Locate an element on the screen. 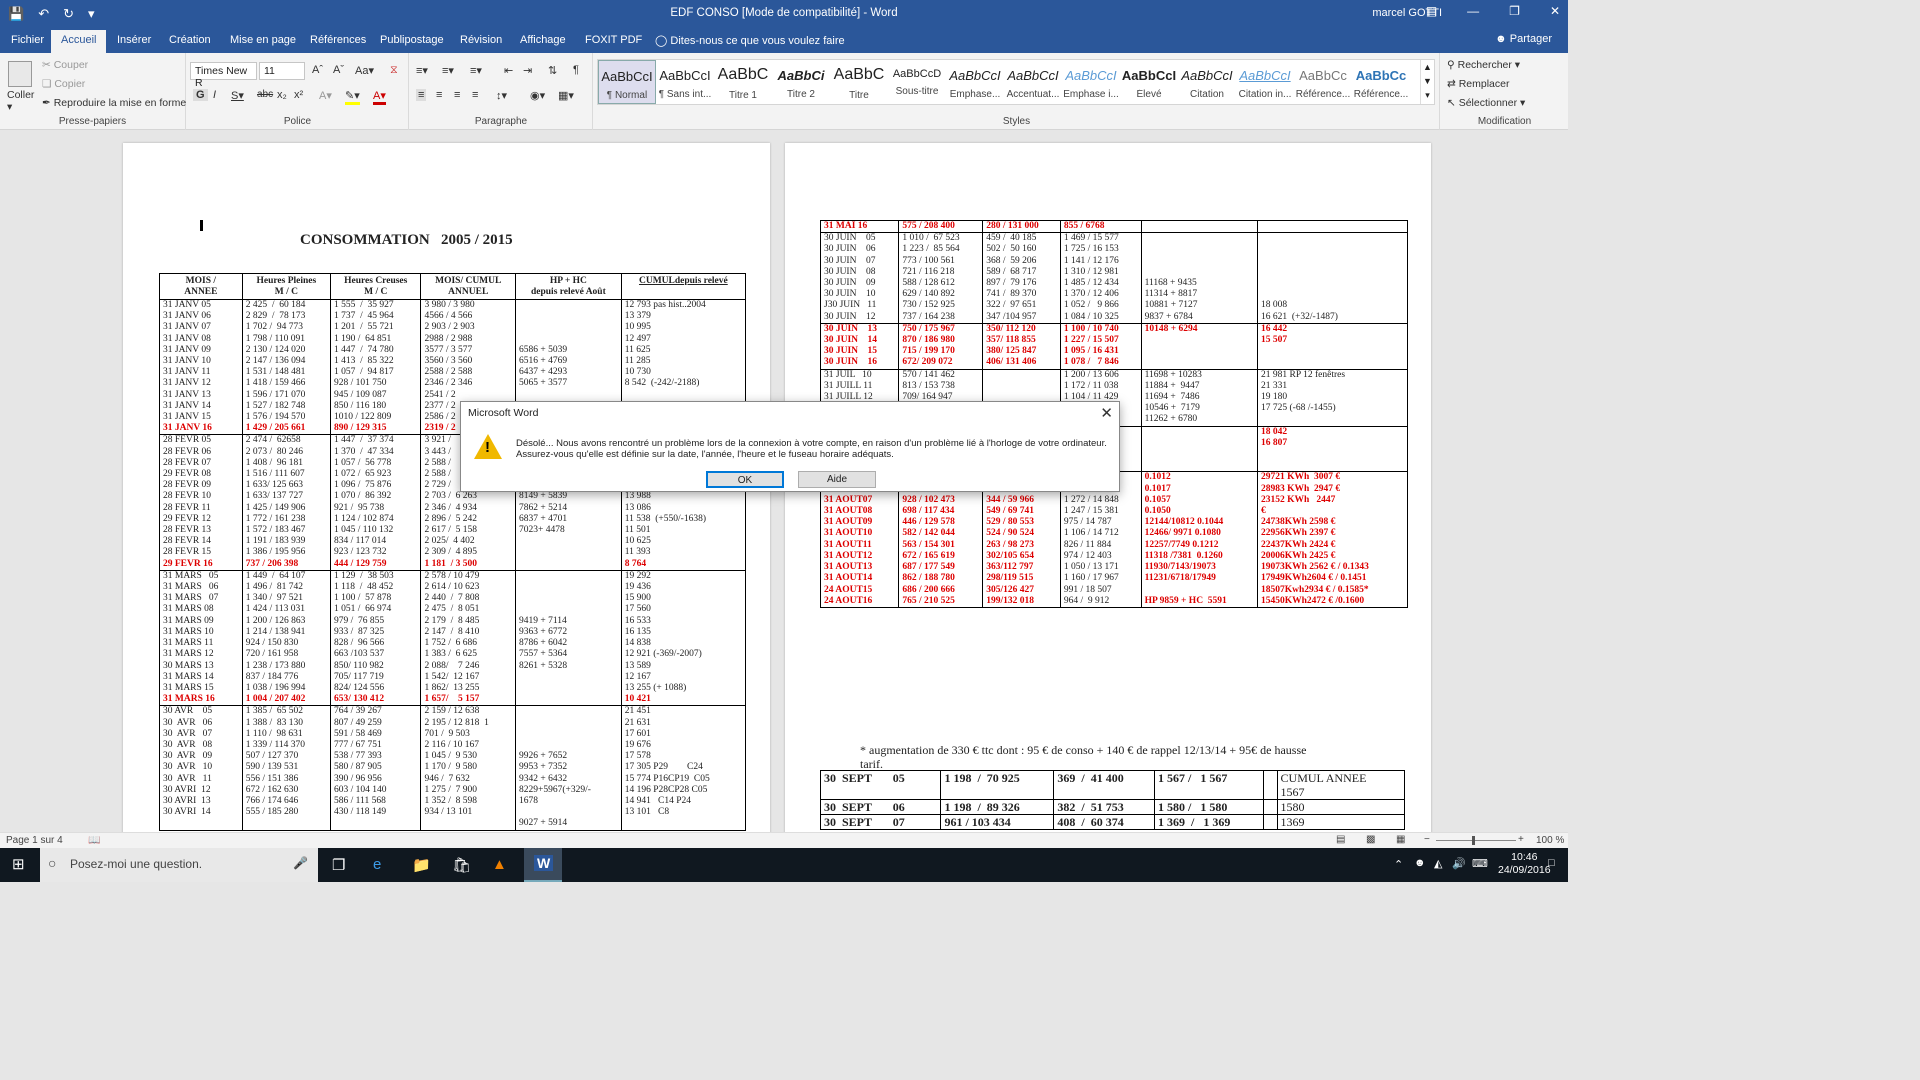 This screenshot has width=1920, height=1080. dialog-title: Microsoft Word is located at coordinates (503, 413).